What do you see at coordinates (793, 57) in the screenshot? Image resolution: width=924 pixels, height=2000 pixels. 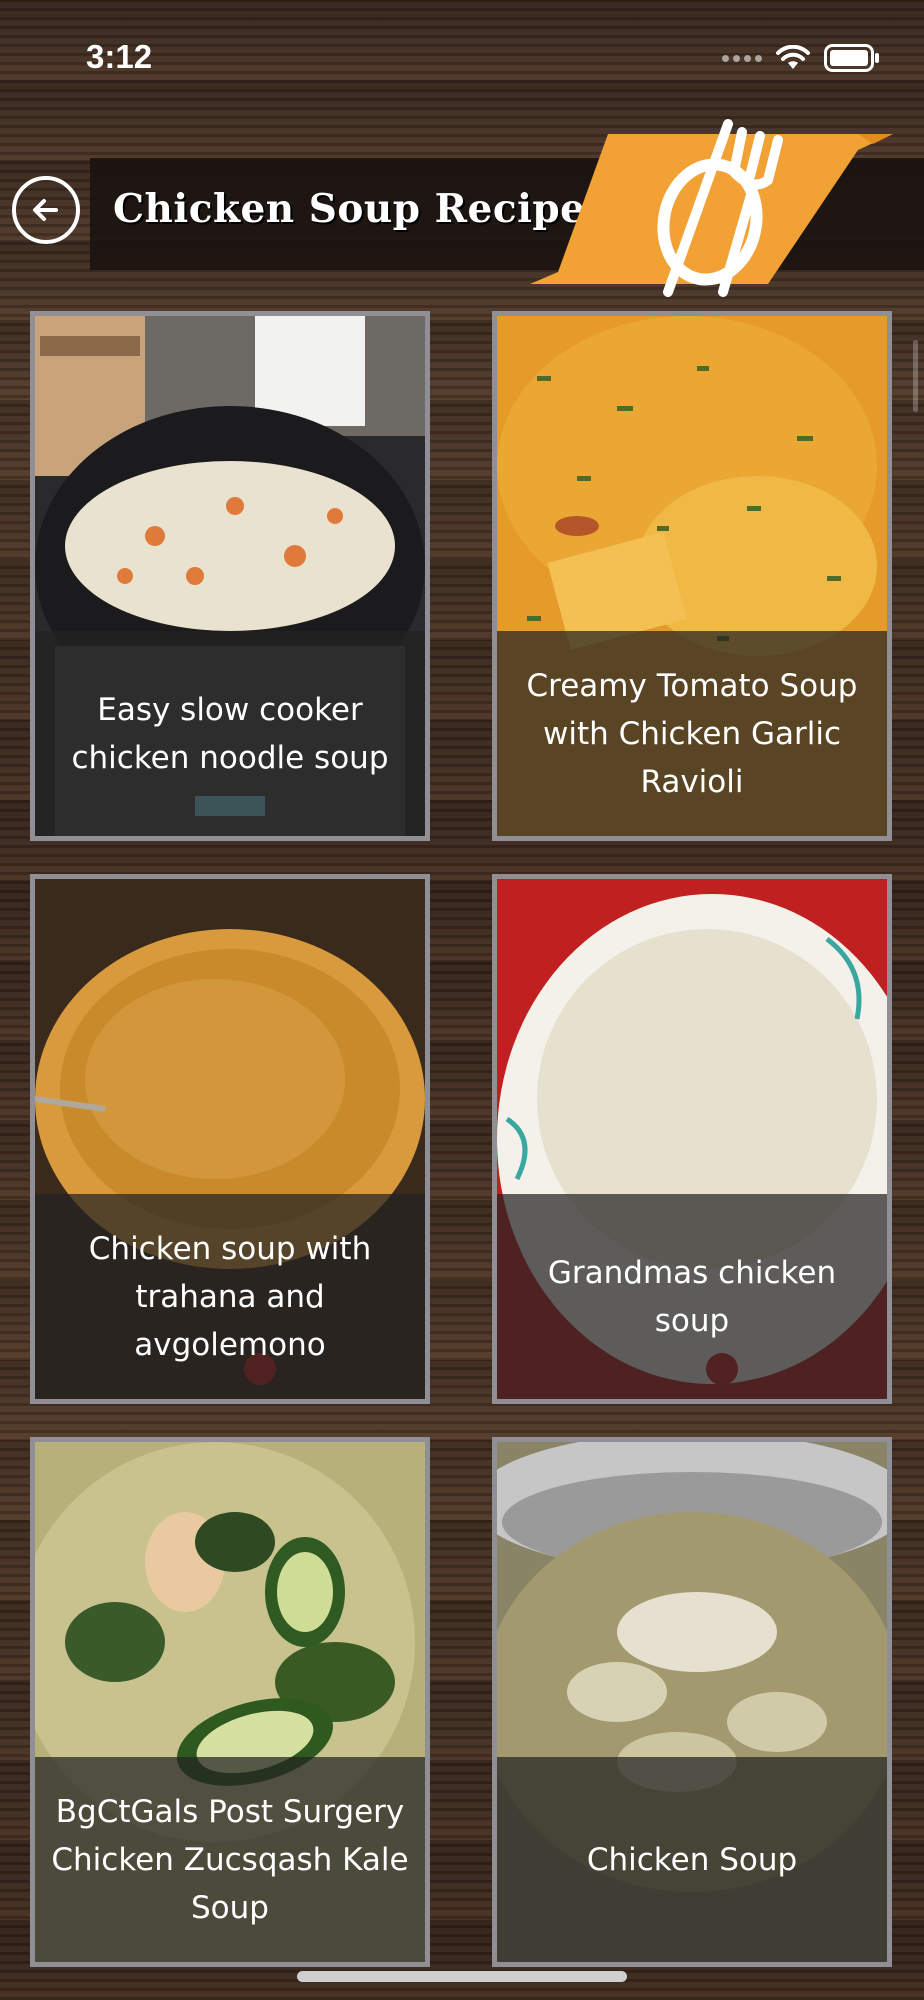 I see `wifi-icon` at bounding box center [793, 57].